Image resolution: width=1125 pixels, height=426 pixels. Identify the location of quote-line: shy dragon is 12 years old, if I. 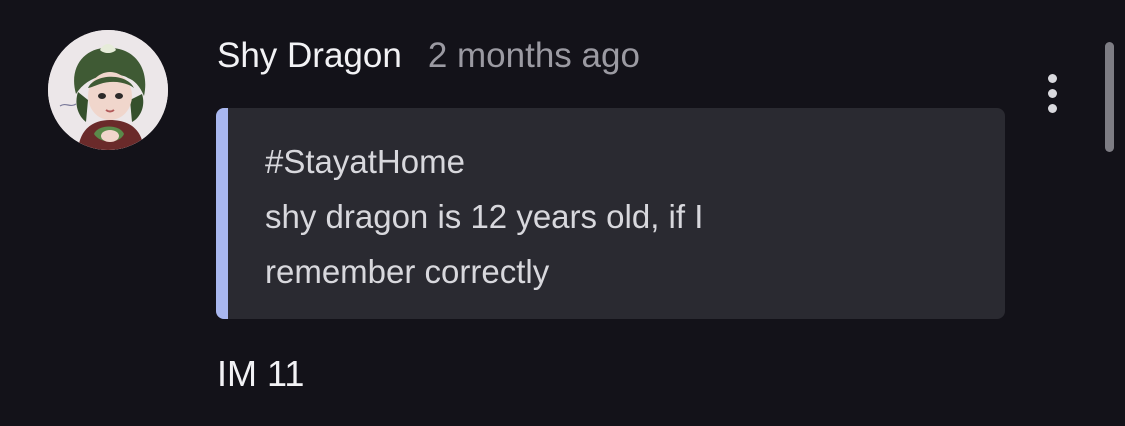
(484, 216).